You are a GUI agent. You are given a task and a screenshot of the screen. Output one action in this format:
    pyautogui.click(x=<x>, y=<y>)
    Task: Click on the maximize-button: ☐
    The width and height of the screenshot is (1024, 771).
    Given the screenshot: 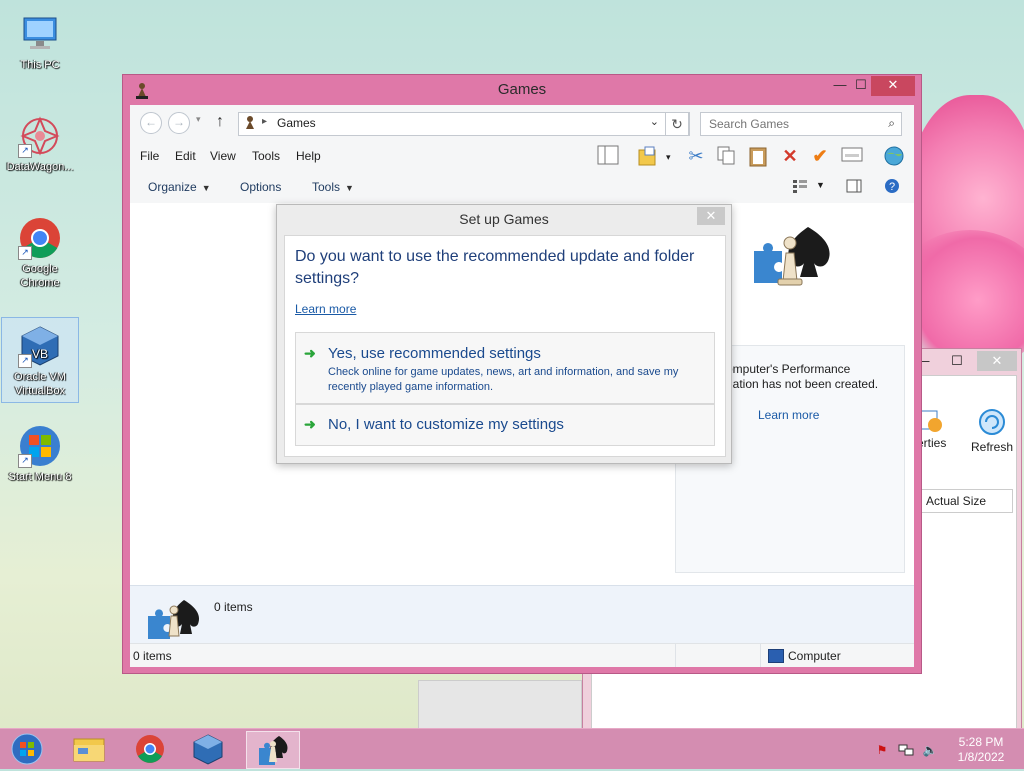 What is the action you would take?
    pyautogui.click(x=861, y=86)
    